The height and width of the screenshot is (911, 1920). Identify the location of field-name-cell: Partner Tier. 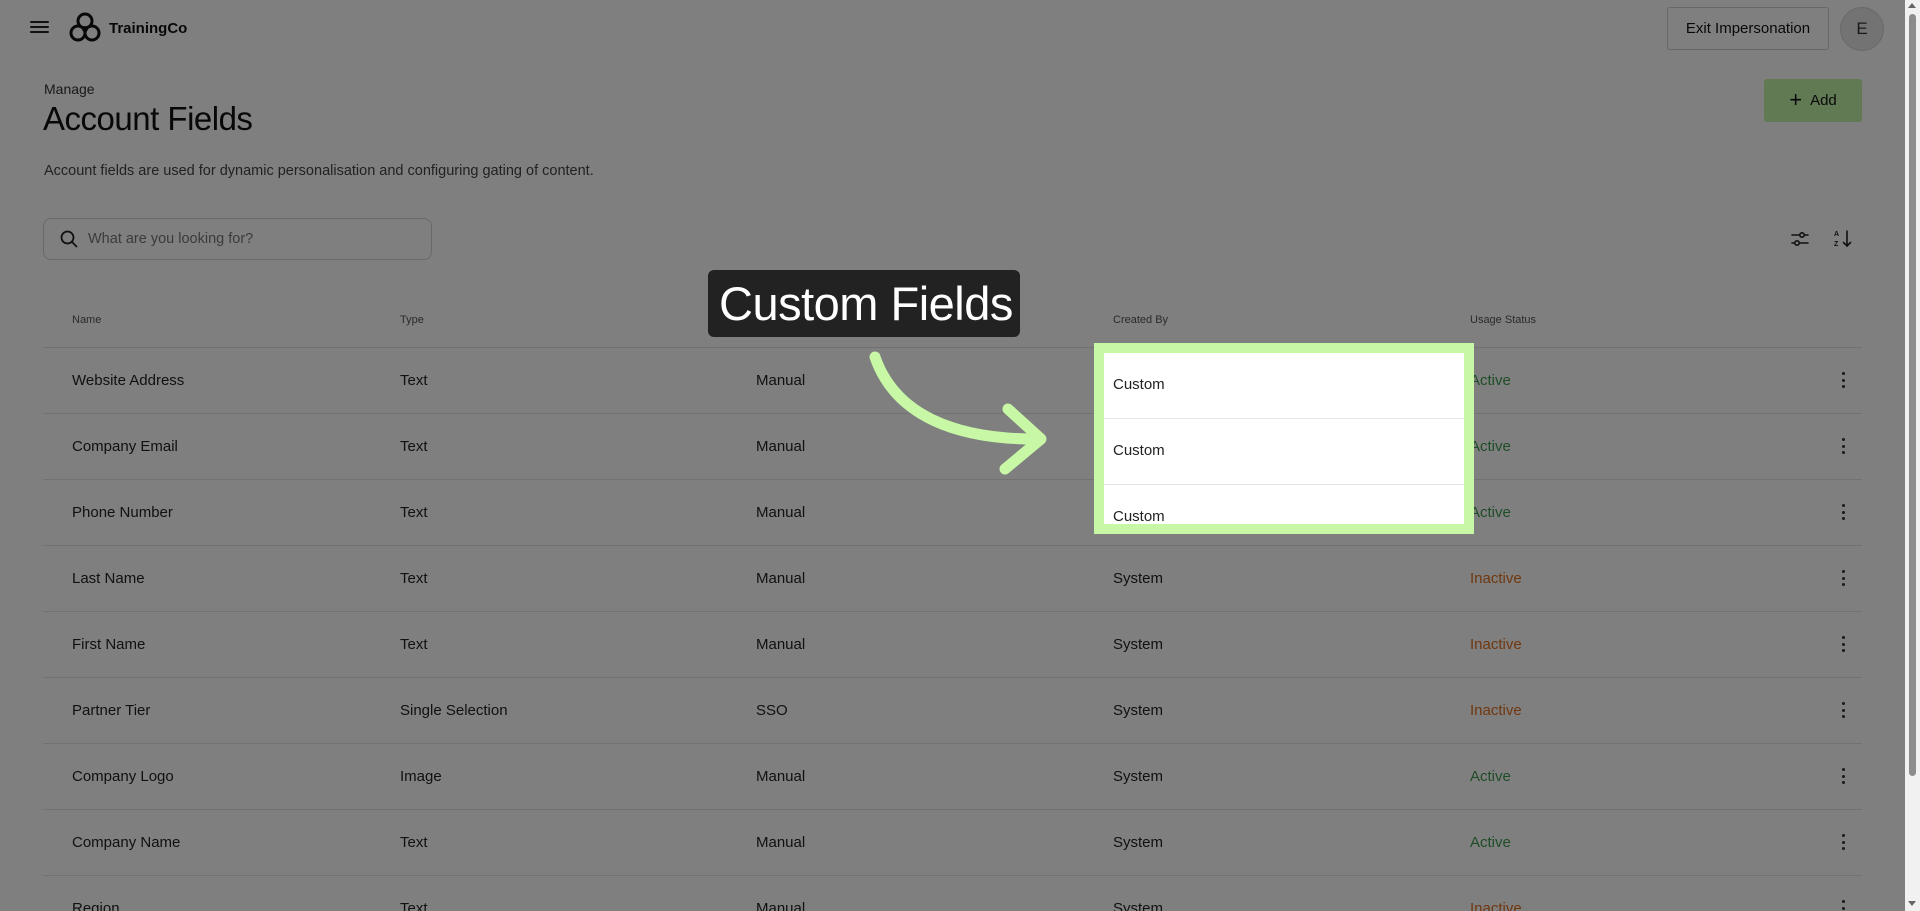
(111, 710).